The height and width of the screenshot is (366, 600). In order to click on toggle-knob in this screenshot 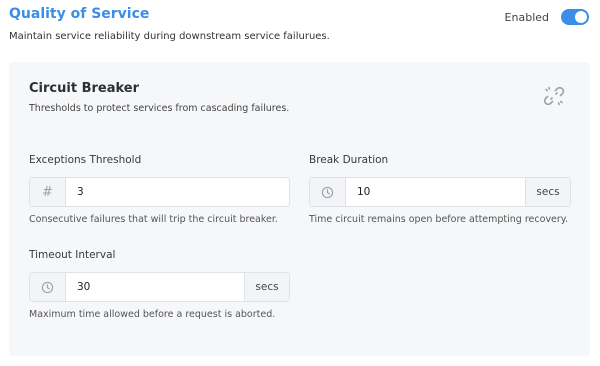, I will do `click(581, 17)`.